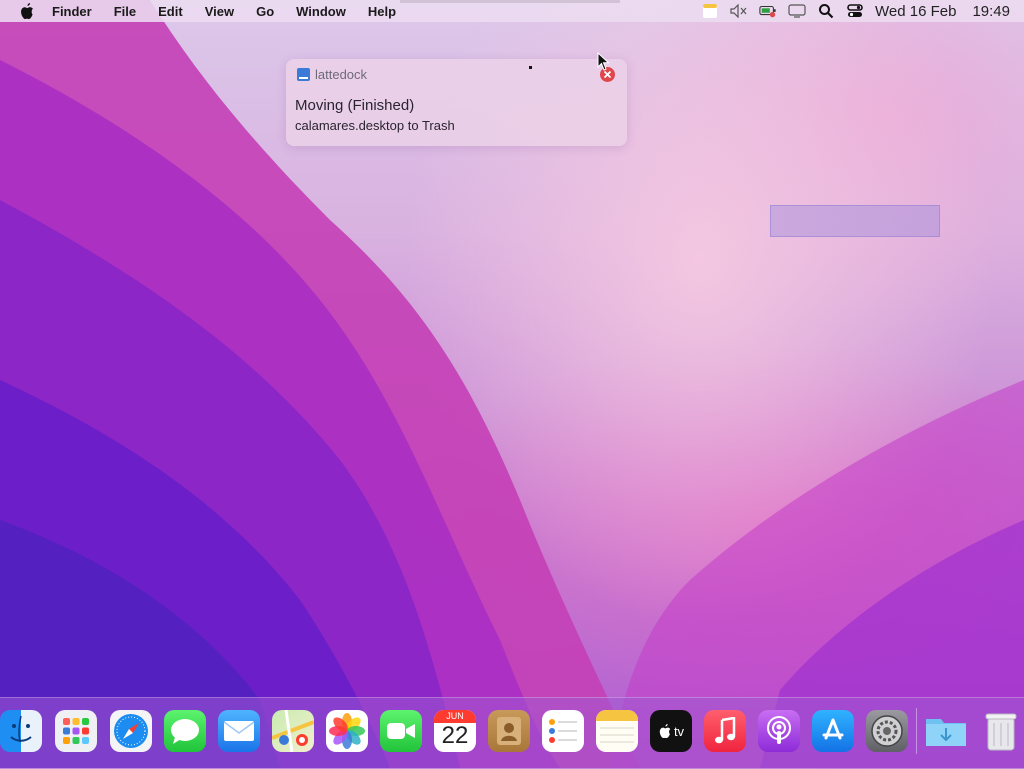 The height and width of the screenshot is (769, 1024). Describe the element at coordinates (375, 125) in the screenshot. I see `notification-body: calamares.desktop to Trash` at that location.